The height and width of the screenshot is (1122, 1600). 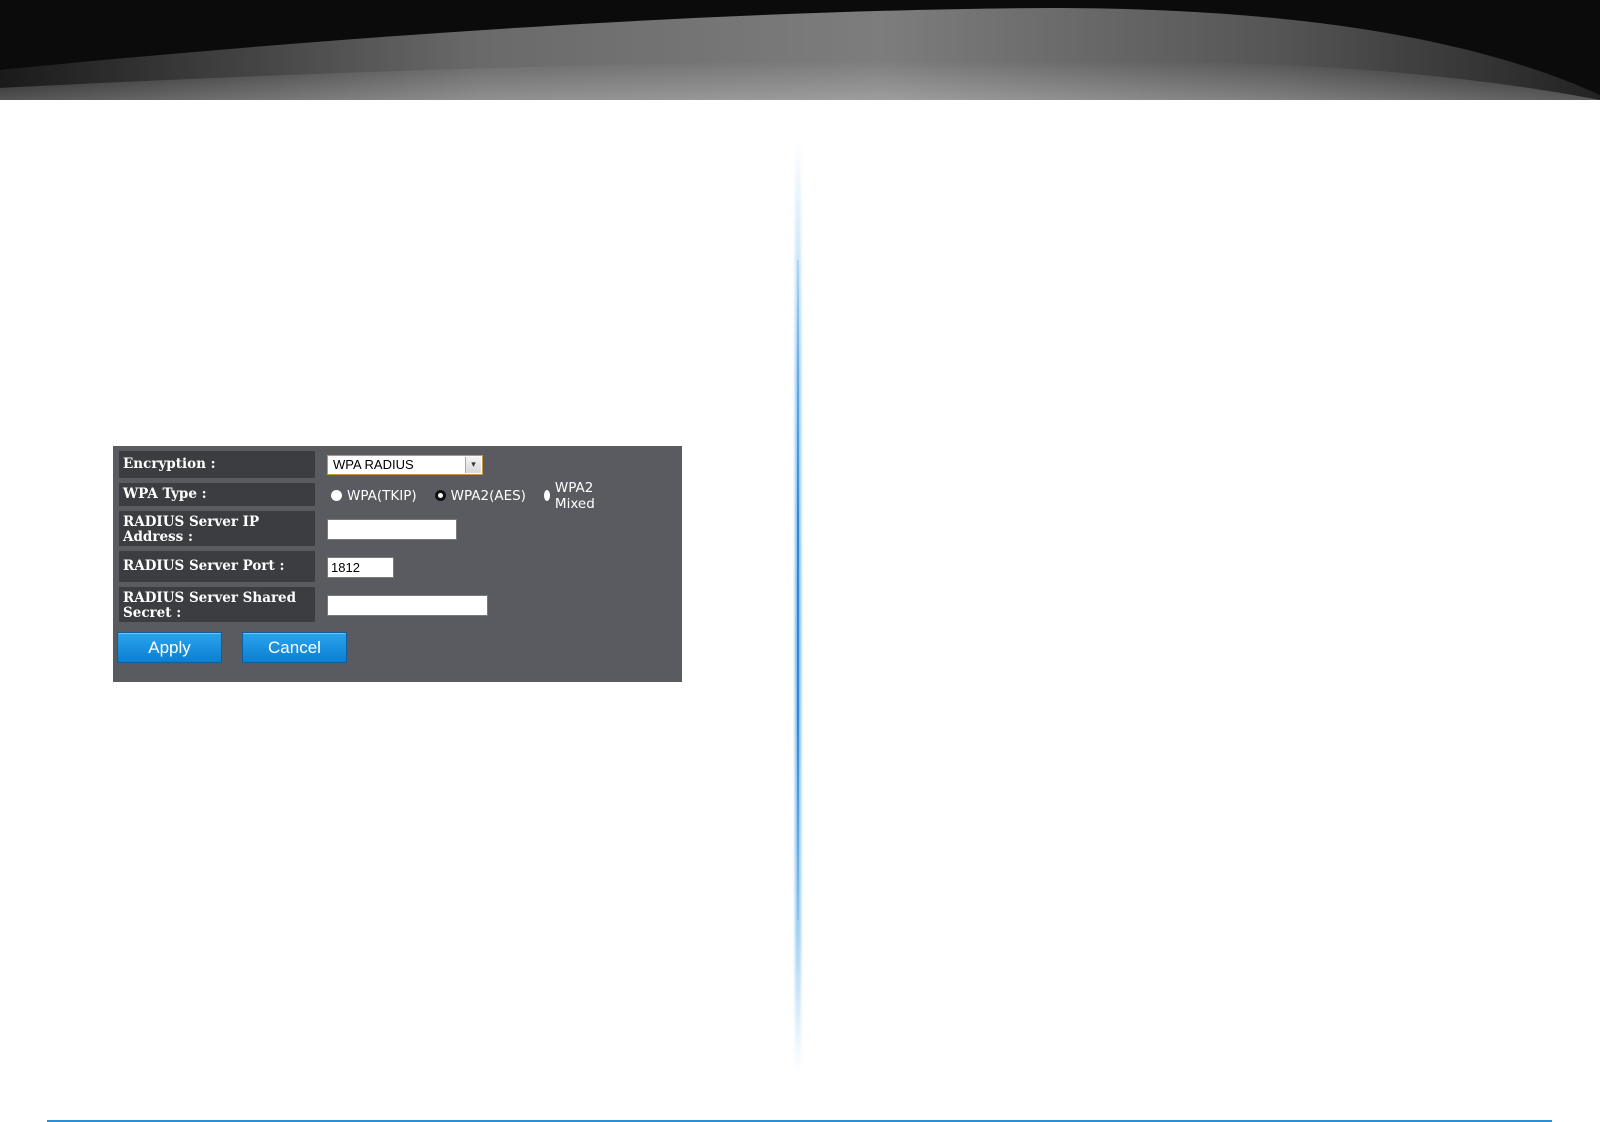 What do you see at coordinates (217, 566) in the screenshot?
I see `radius-port-label: RADIUS Server Port :` at bounding box center [217, 566].